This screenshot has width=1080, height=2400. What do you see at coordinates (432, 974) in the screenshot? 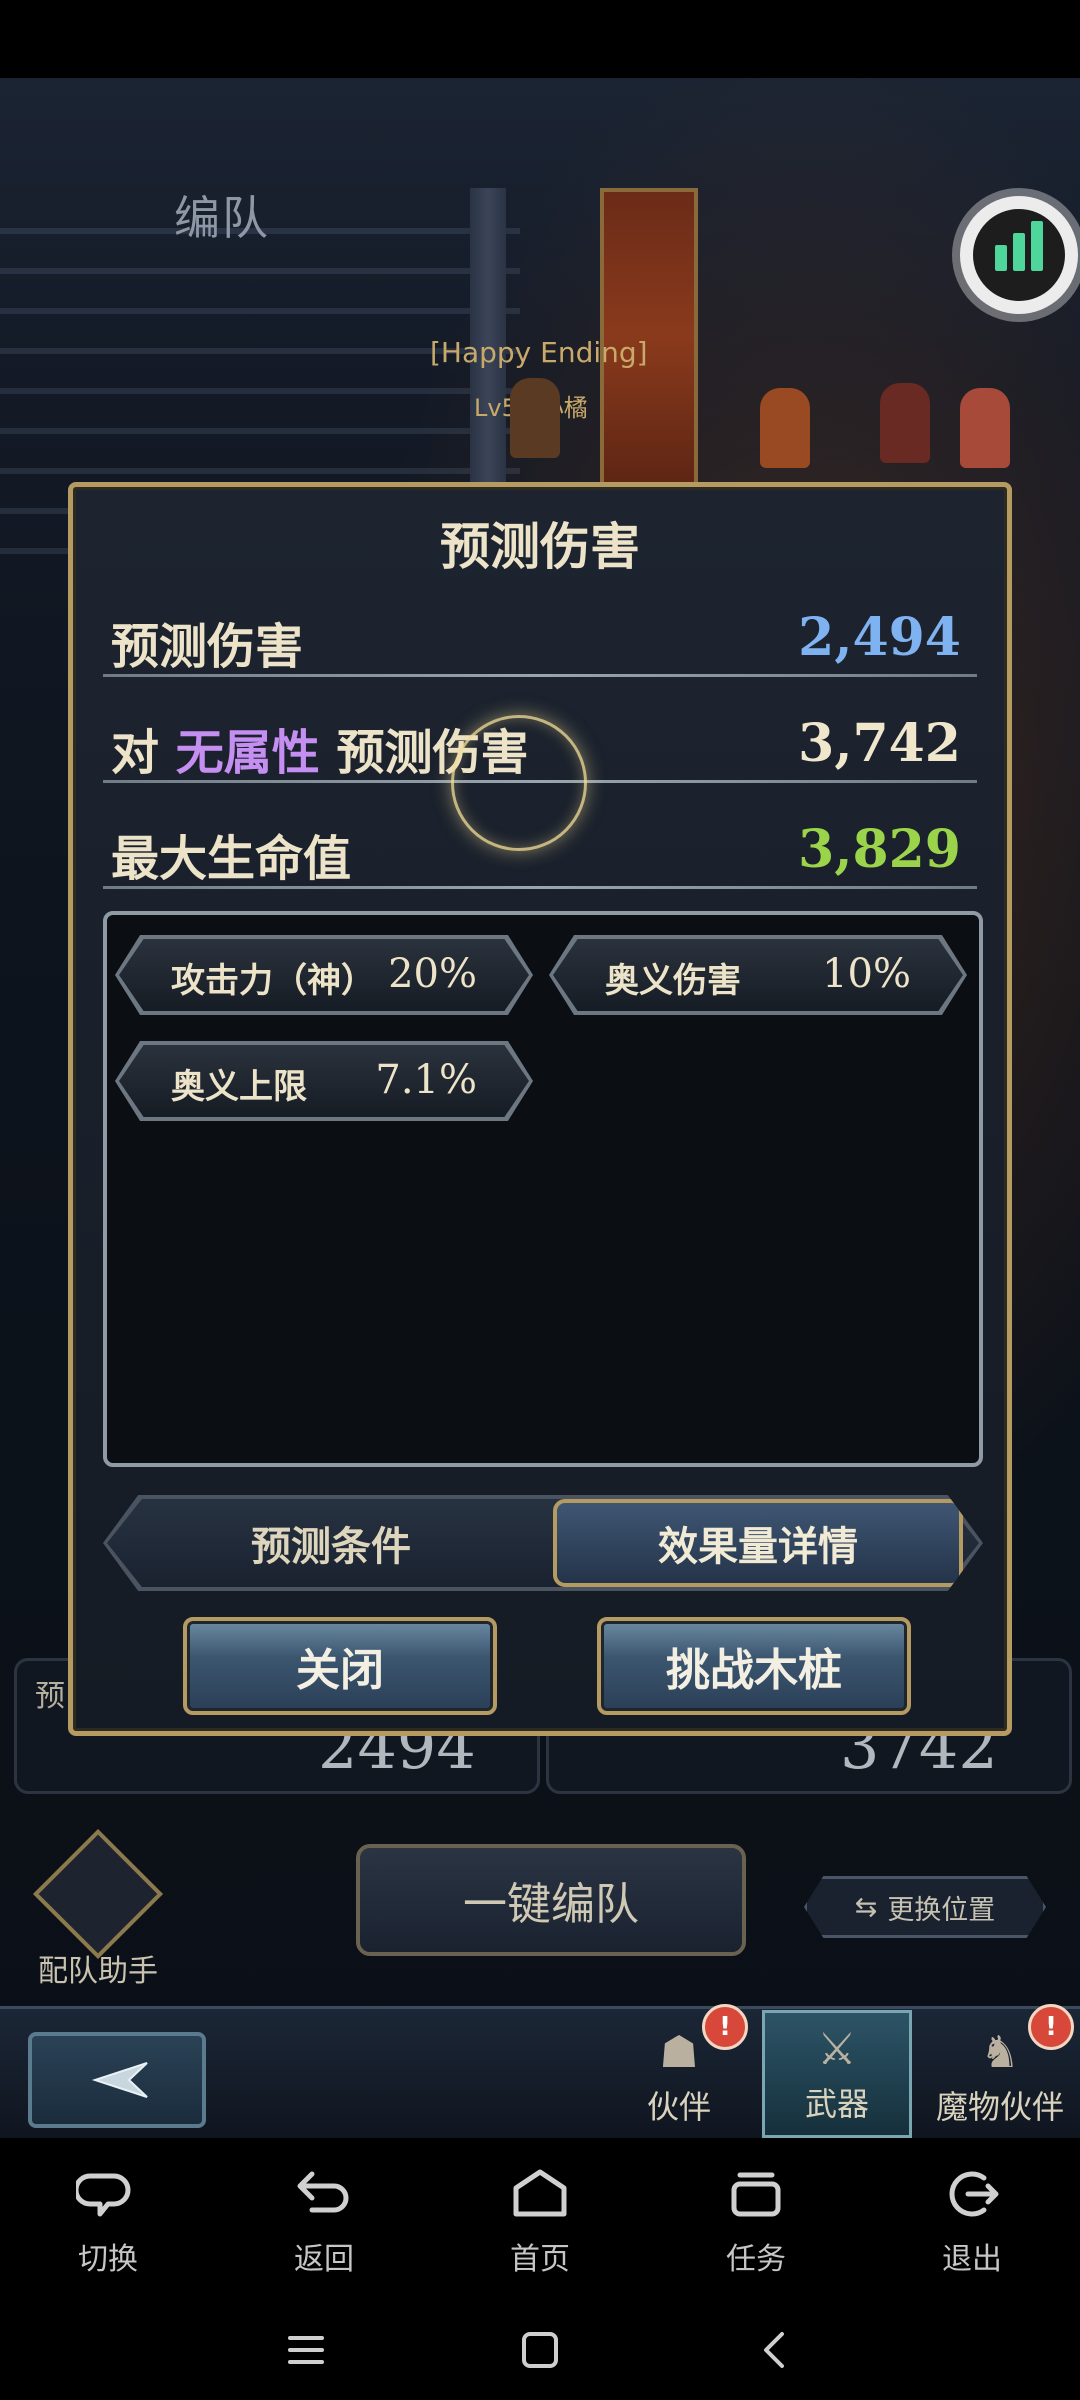
I see `effect-value: 20%` at bounding box center [432, 974].